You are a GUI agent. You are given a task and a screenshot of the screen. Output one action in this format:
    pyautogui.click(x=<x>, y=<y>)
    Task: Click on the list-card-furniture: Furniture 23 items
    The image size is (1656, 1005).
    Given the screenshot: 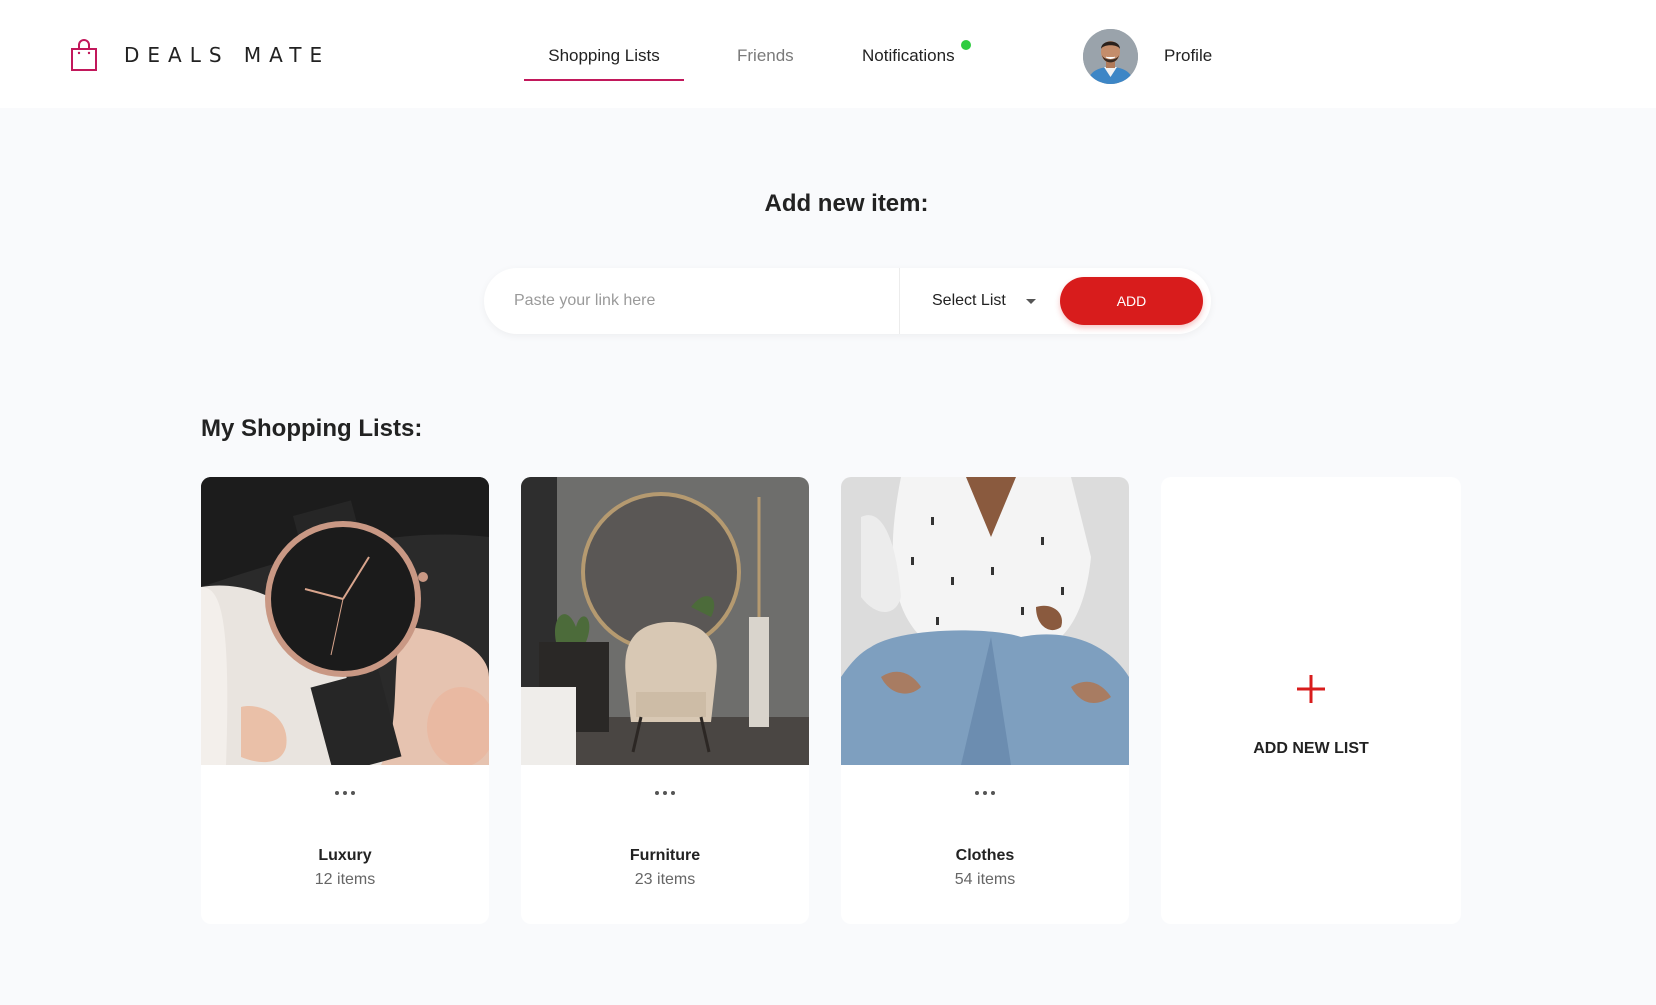 What is the action you would take?
    pyautogui.click(x=665, y=700)
    